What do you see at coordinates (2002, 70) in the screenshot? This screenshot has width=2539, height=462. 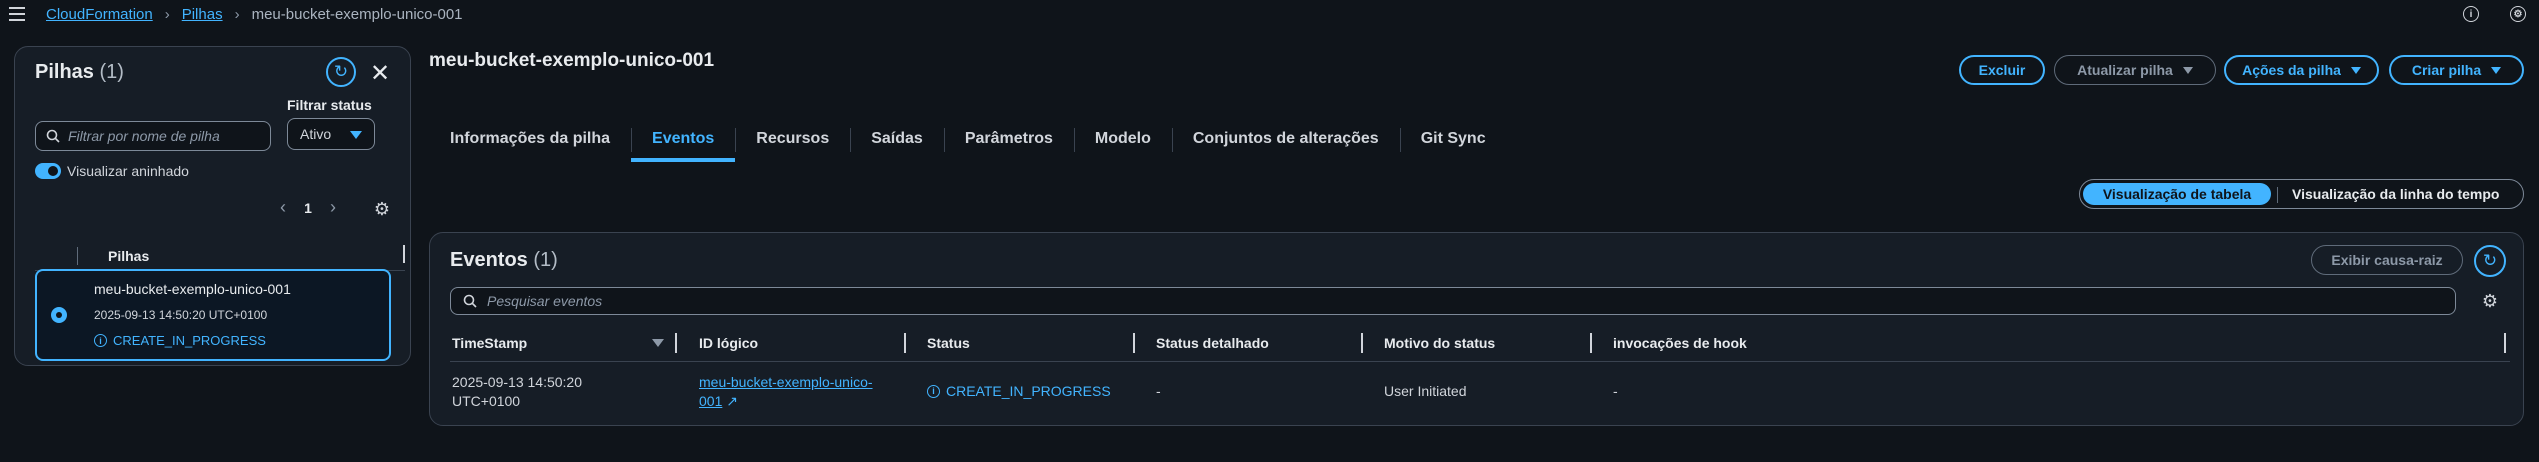 I see `delete-button: Excluir` at bounding box center [2002, 70].